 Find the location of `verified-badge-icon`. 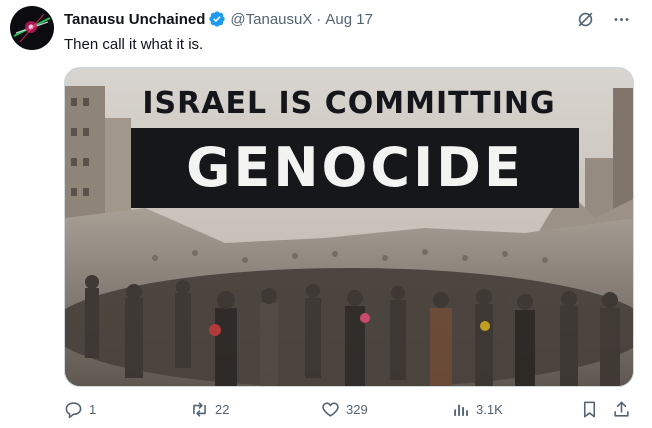

verified-badge-icon is located at coordinates (217, 19).